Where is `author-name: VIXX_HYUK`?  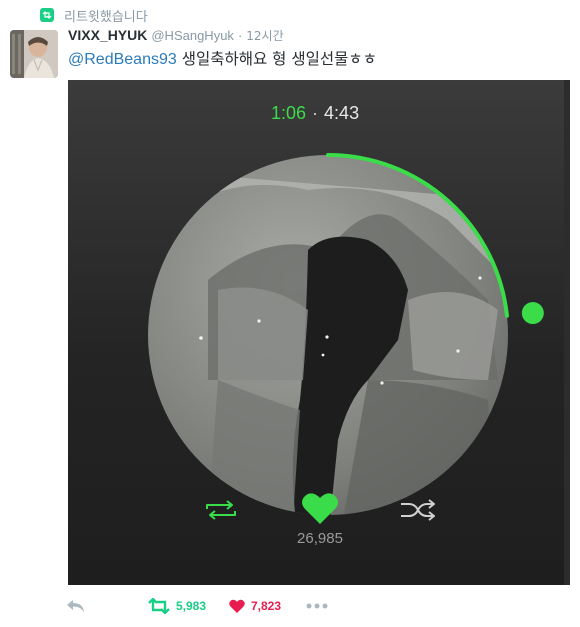 author-name: VIXX_HYUK is located at coordinates (107, 35).